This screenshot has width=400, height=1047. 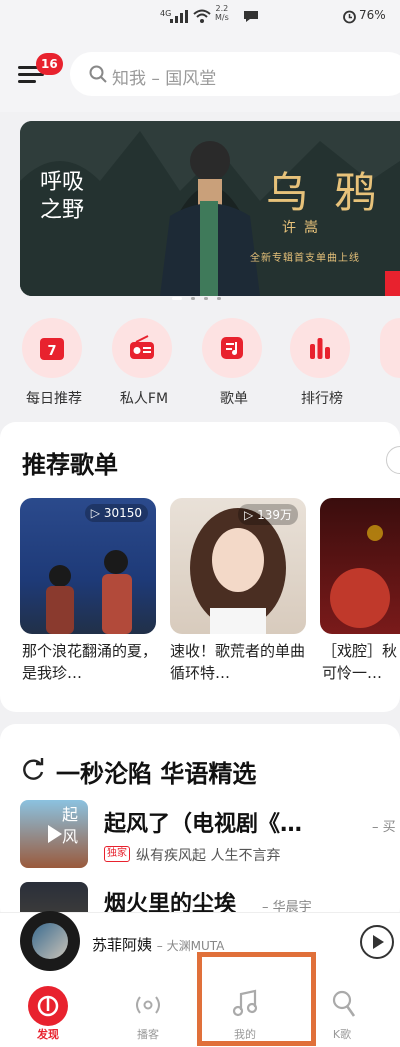 I want to click on play-button, so click(x=377, y=942).